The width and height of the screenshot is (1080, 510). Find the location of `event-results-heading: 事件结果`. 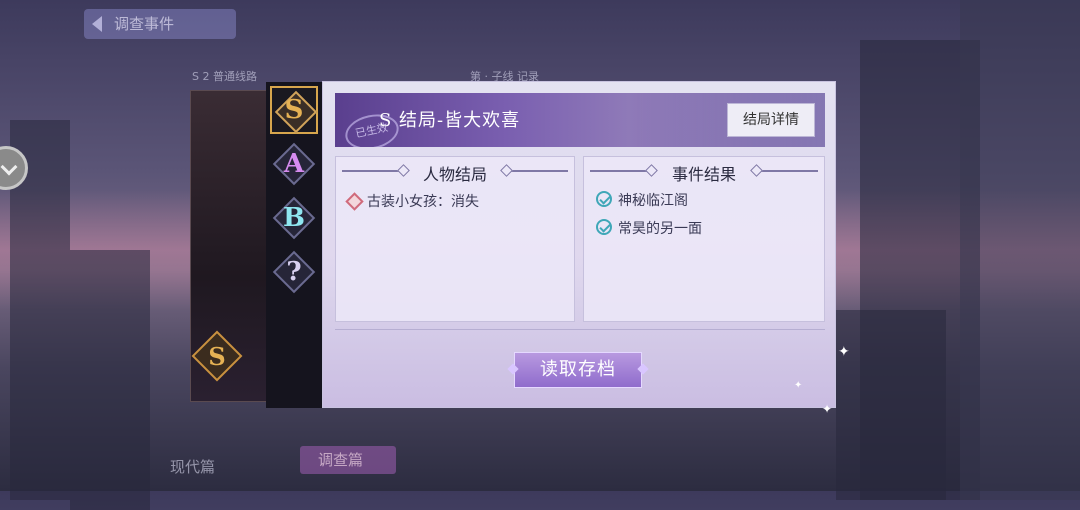

event-results-heading: 事件结果 is located at coordinates (703, 174).